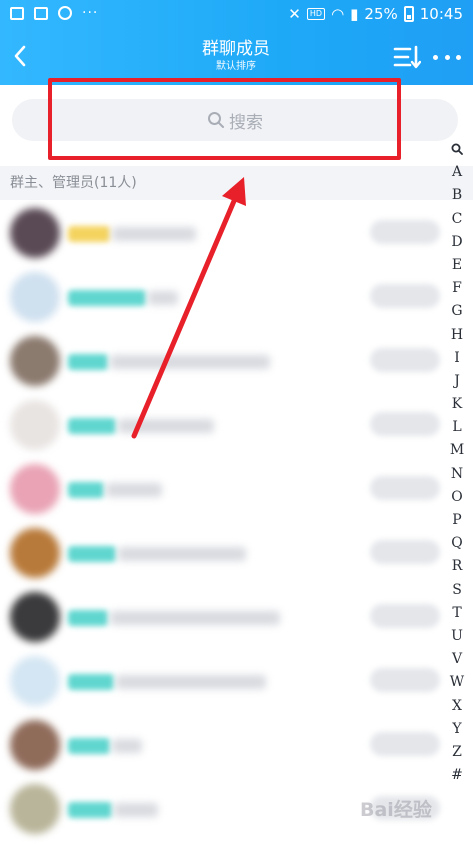 Image resolution: width=473 pixels, height=844 pixels. I want to click on index-letter: X, so click(457, 706).